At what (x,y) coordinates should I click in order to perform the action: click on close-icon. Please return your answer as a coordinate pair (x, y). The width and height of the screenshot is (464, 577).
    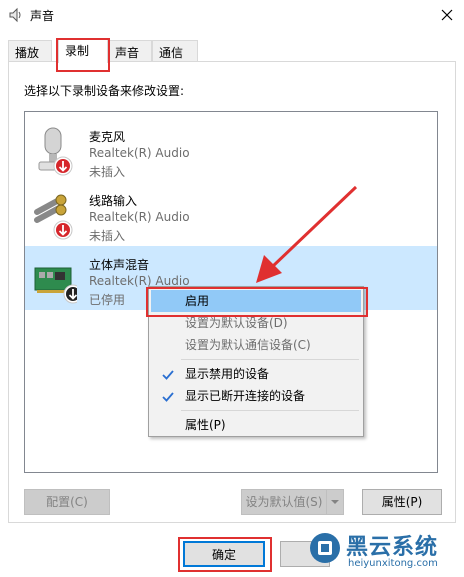
    Looking at the image, I should click on (447, 15).